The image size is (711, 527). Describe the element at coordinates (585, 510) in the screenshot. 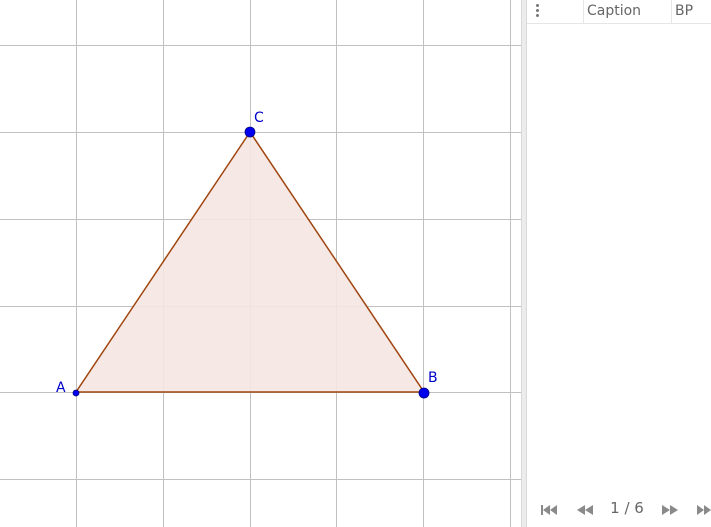

I see `previous-step-icon` at that location.